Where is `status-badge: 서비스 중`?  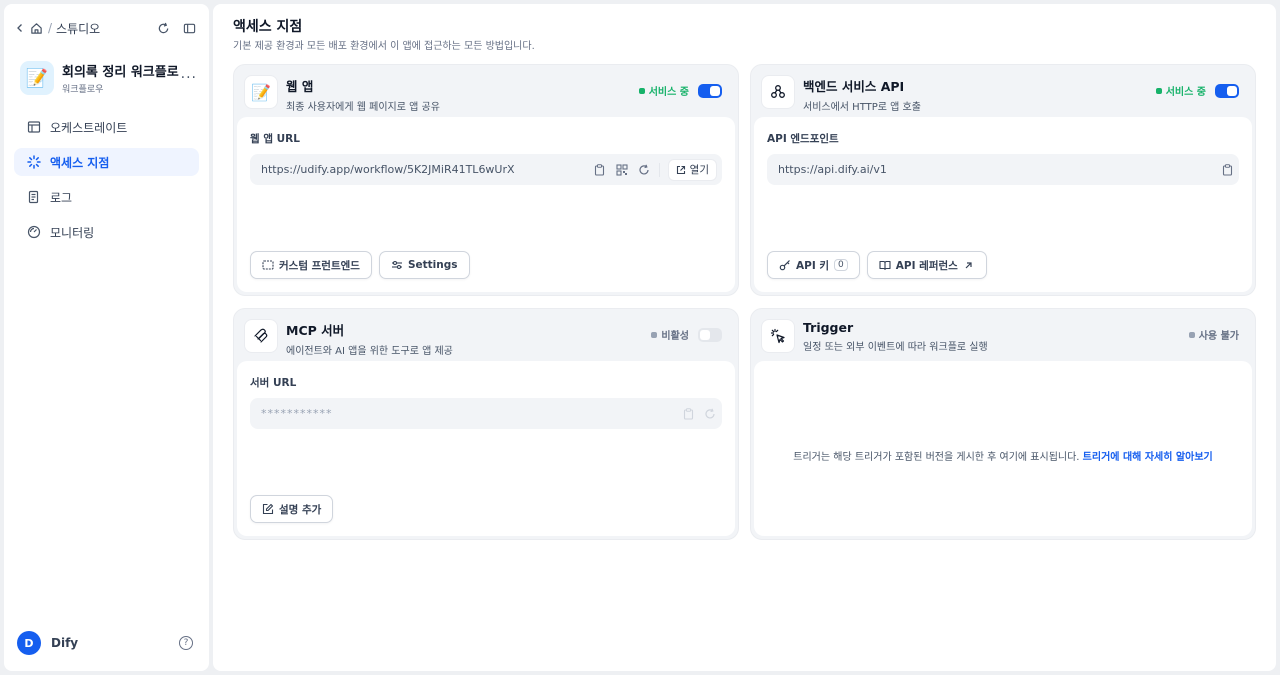 status-badge: 서비스 중 is located at coordinates (680, 90).